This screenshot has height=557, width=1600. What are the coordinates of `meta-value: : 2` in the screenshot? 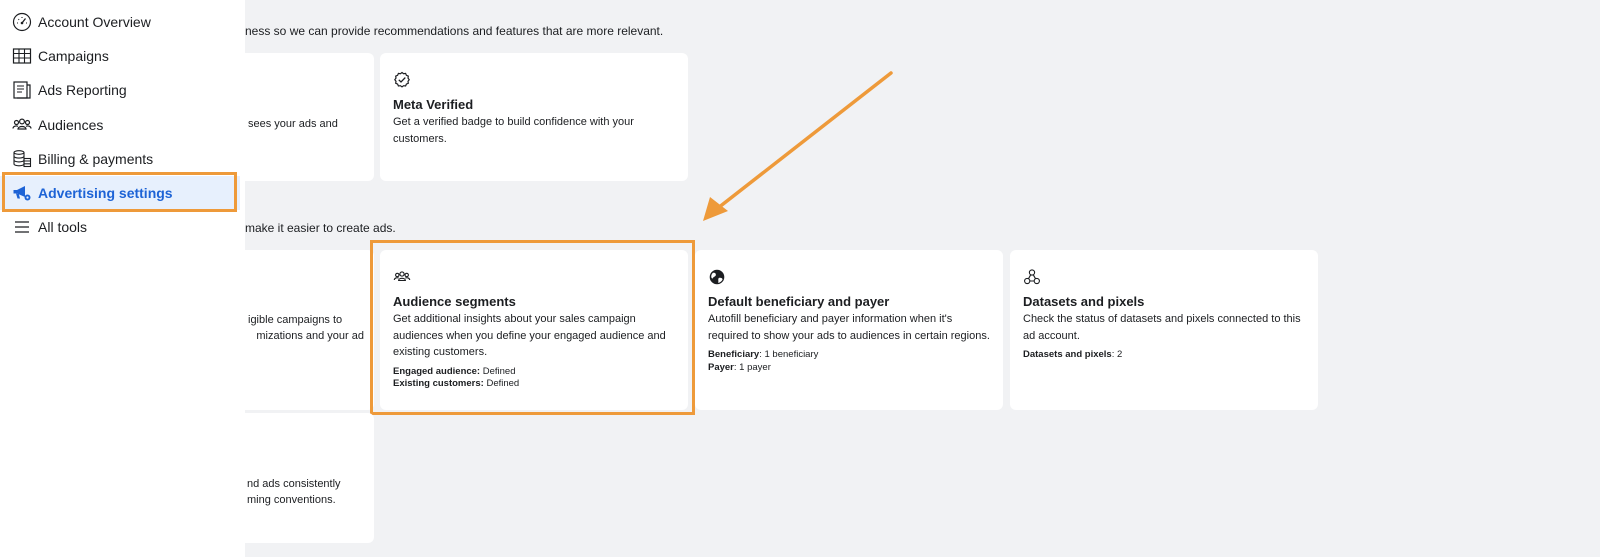 It's located at (1117, 354).